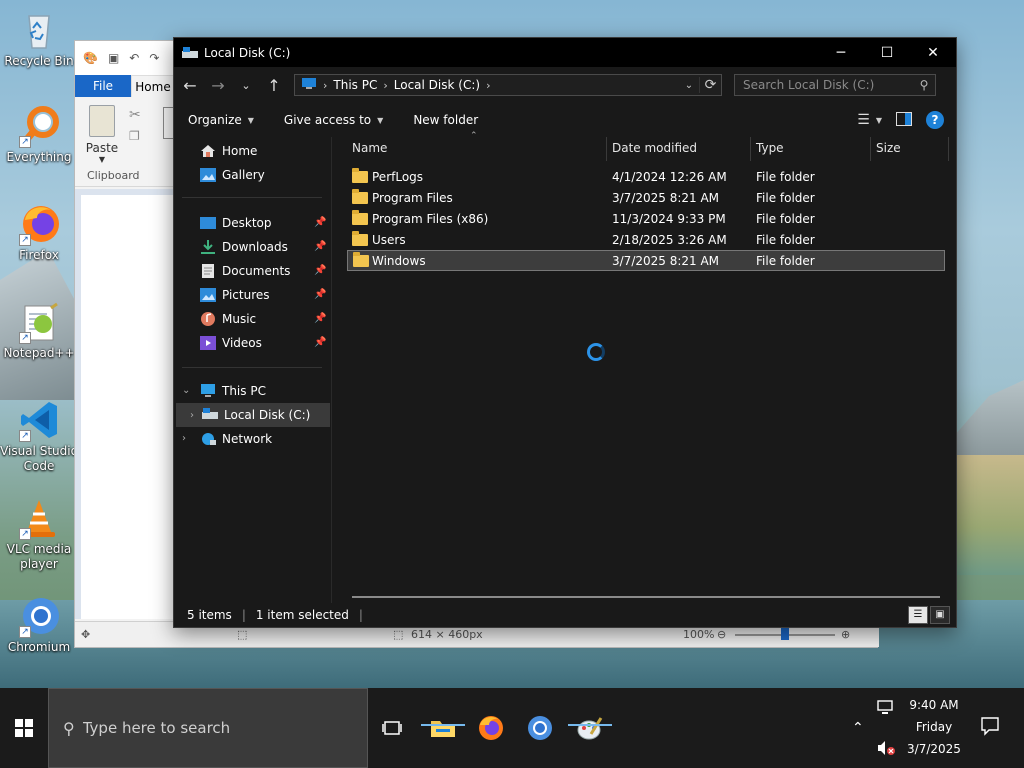 The image size is (1024, 768). What do you see at coordinates (841, 52) in the screenshot?
I see `minimize-button: ─` at bounding box center [841, 52].